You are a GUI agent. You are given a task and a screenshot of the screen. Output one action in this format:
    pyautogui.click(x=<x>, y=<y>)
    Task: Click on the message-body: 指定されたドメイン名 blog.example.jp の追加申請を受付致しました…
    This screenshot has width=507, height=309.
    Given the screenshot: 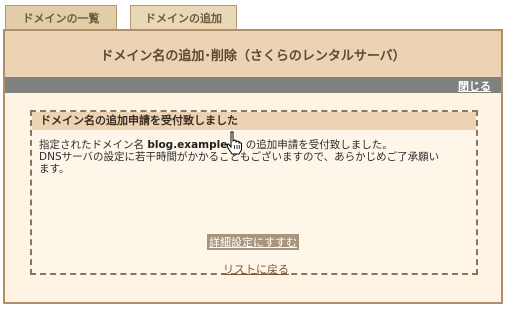 What is the action you would take?
    pyautogui.click(x=254, y=157)
    